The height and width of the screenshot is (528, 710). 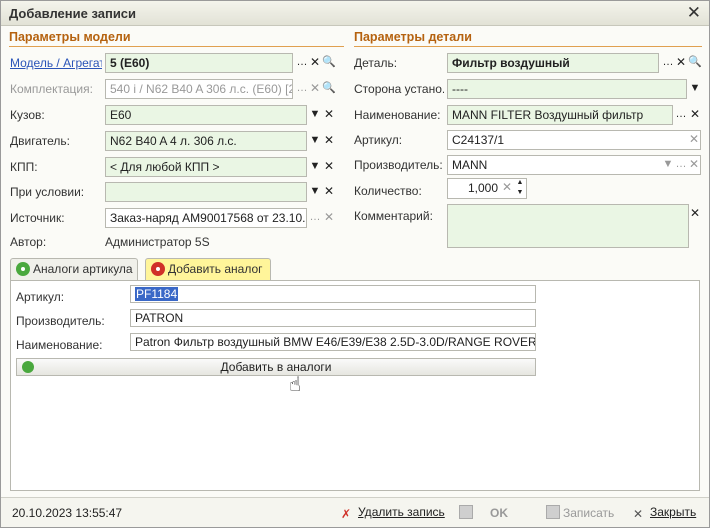 I want to click on kolichestvo-label: Количество:, so click(x=388, y=191).